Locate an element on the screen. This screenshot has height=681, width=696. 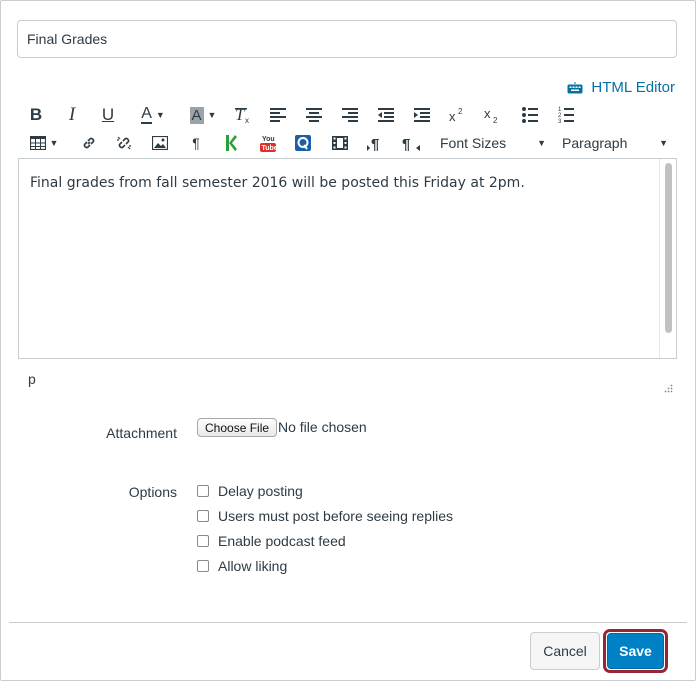
scroll-thumb is located at coordinates (668, 248).